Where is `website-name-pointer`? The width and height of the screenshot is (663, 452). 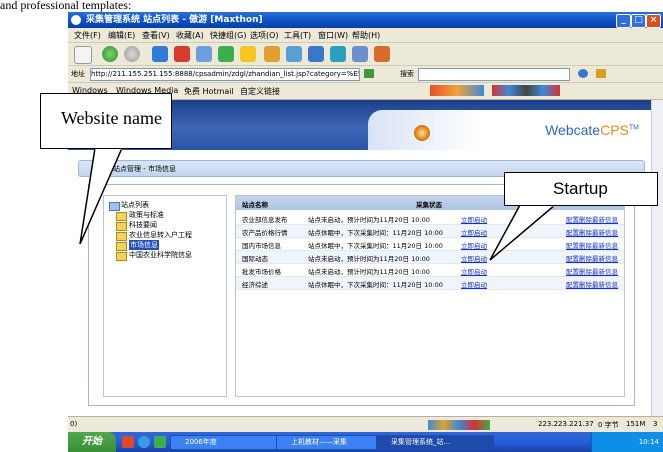
website-name-pointer is located at coordinates (101, 196).